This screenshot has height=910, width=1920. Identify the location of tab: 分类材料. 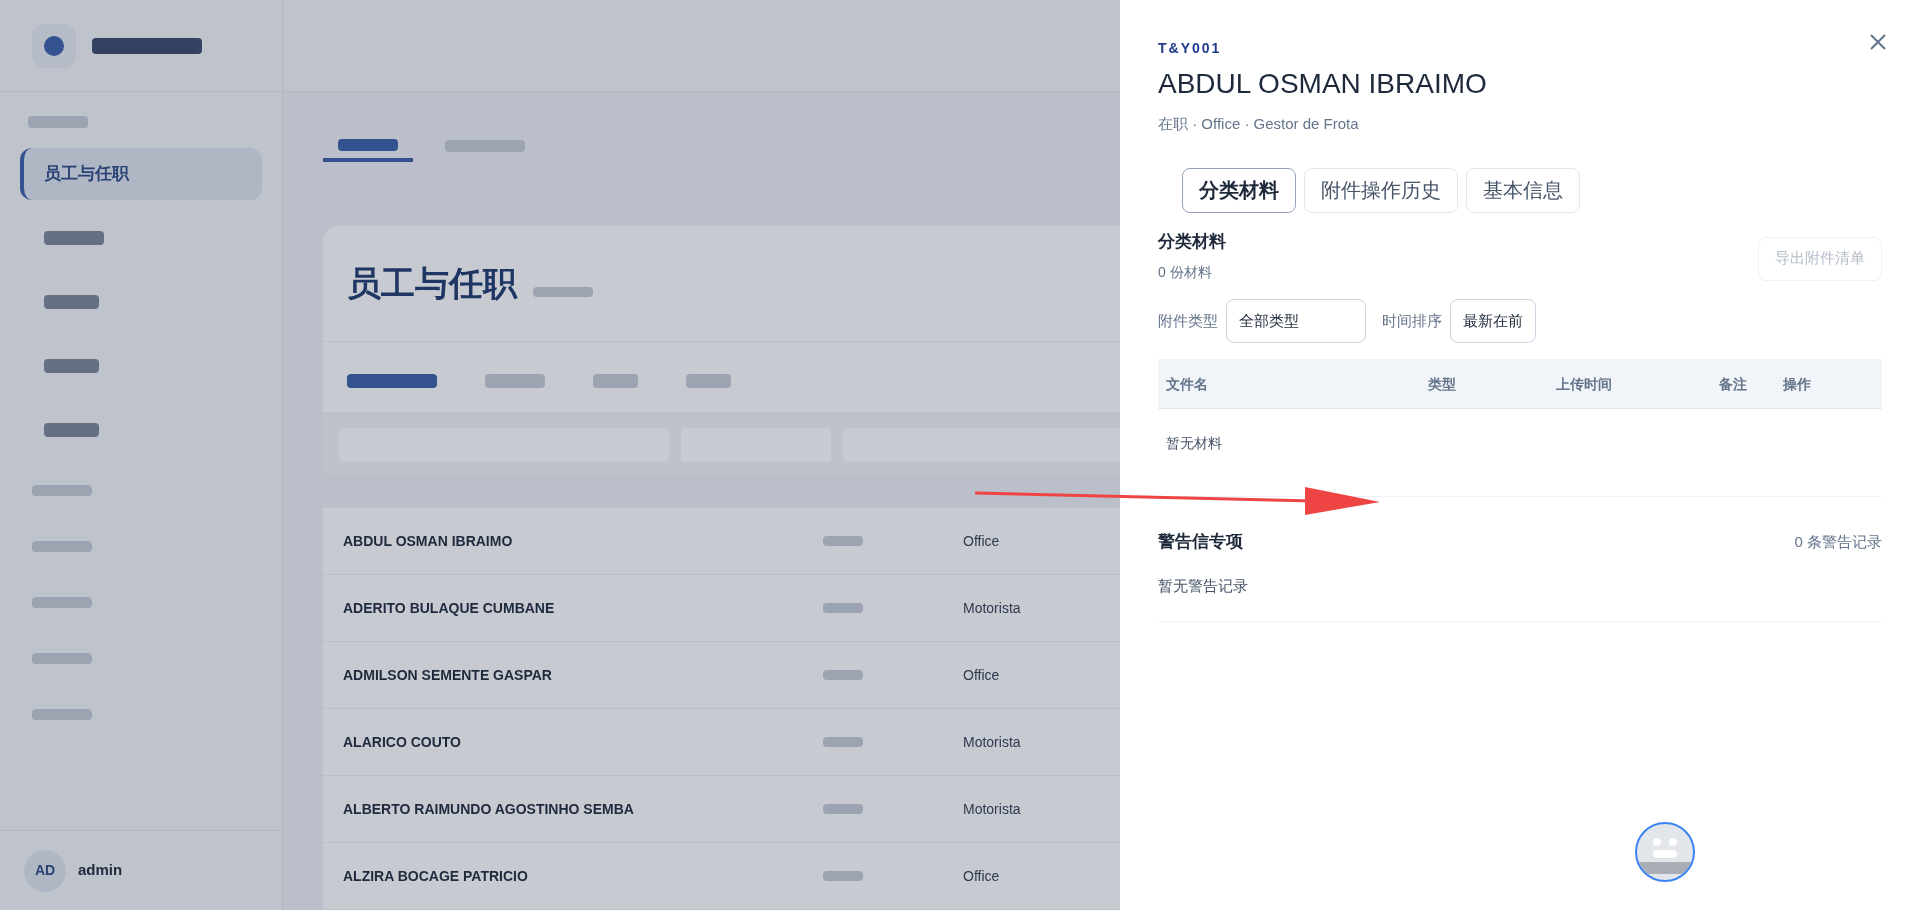
(1239, 190).